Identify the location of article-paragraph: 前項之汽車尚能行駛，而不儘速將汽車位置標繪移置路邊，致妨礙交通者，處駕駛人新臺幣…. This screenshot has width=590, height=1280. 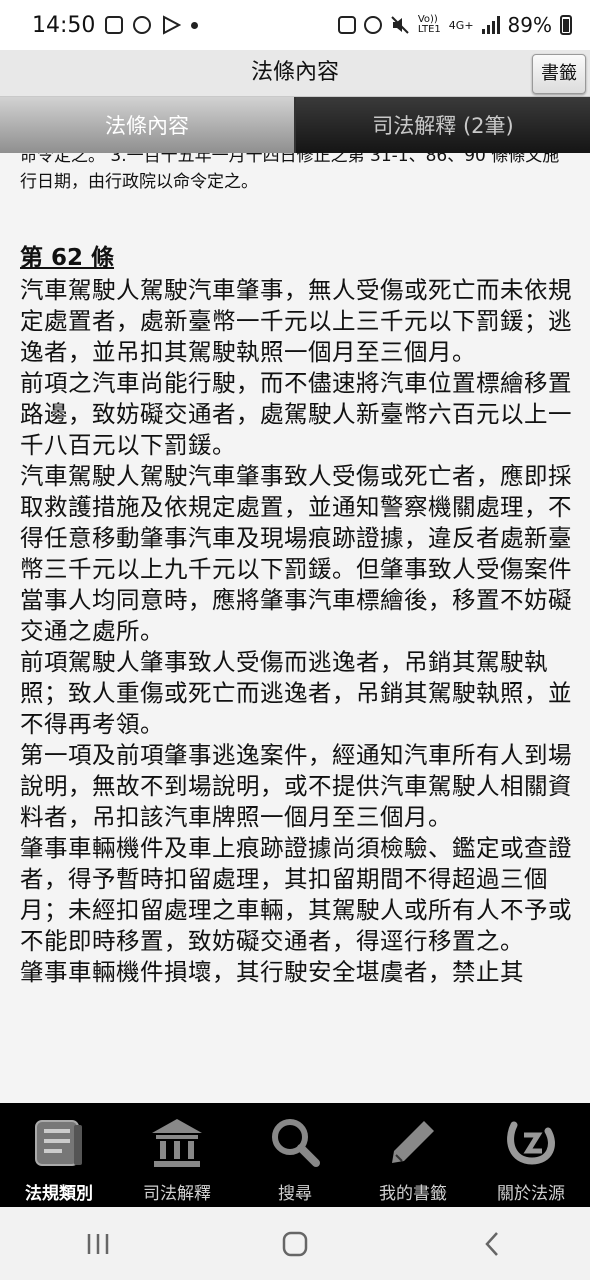
(296, 414).